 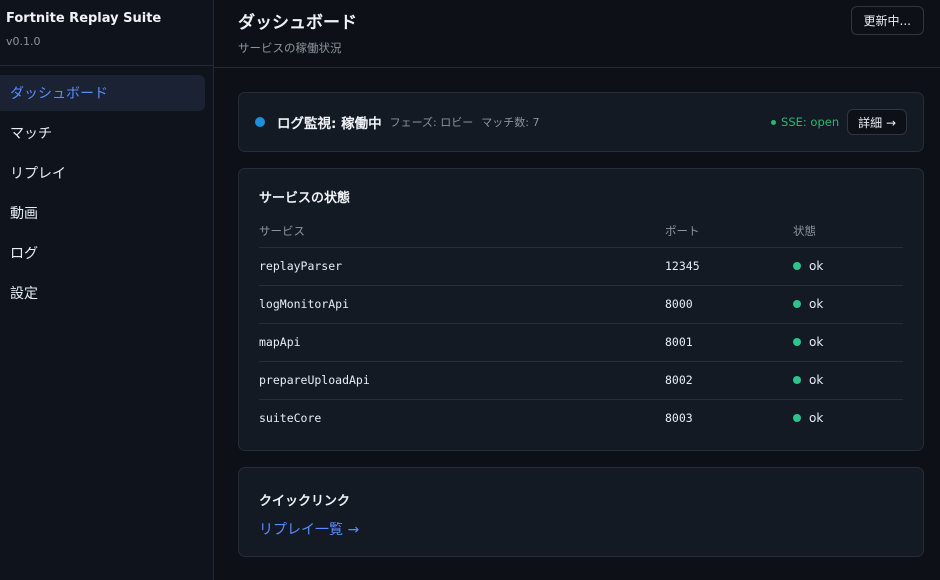 I want to click on column-header-service: サービス, so click(x=462, y=232).